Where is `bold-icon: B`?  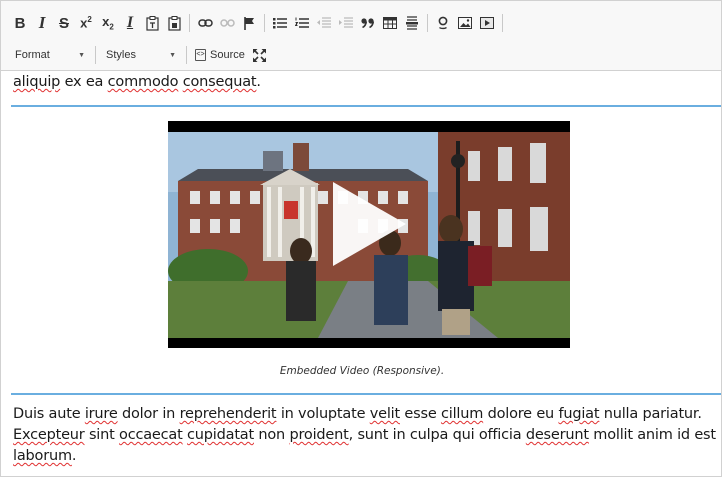
bold-icon: B is located at coordinates (20, 23).